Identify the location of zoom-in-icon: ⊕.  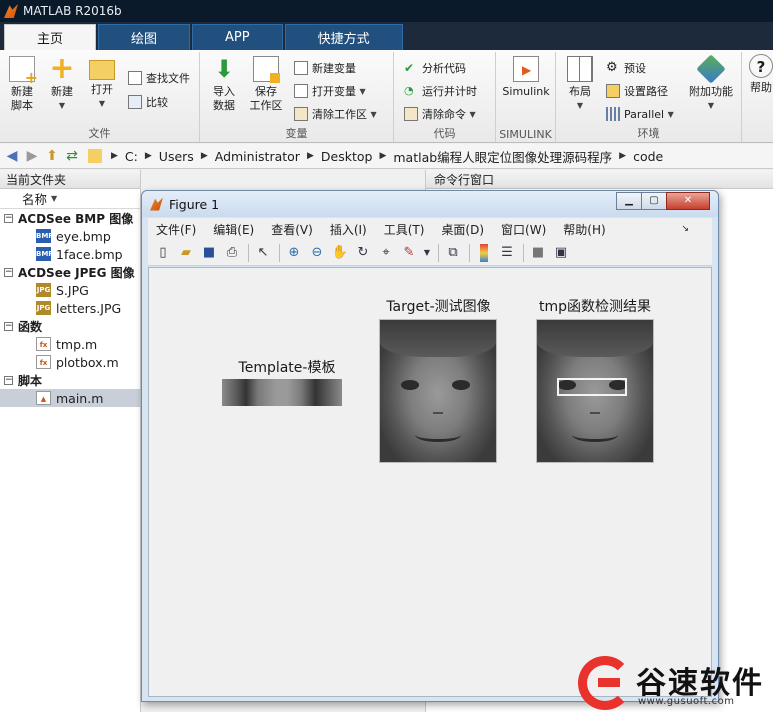
(294, 253).